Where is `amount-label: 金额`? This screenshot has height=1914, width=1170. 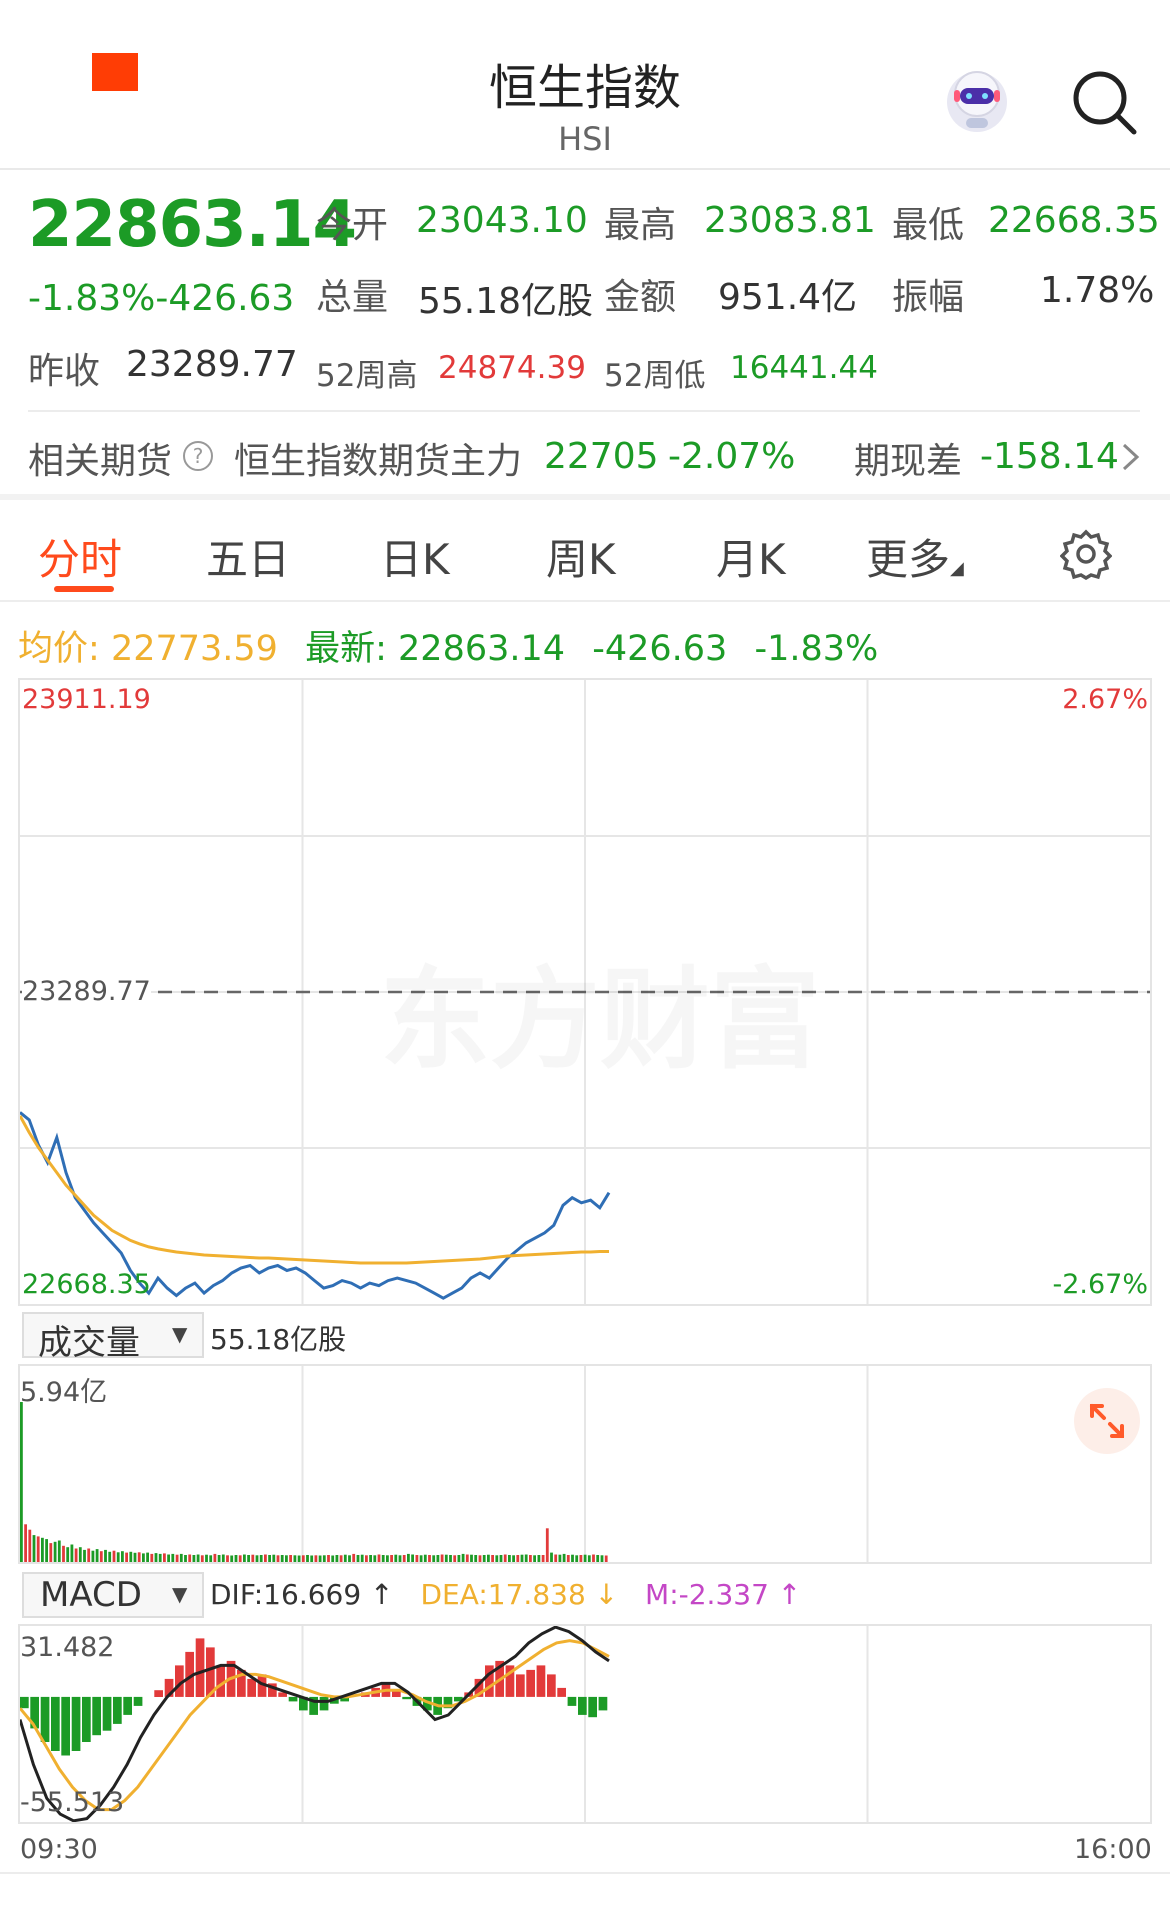 amount-label: 金额 is located at coordinates (640, 297).